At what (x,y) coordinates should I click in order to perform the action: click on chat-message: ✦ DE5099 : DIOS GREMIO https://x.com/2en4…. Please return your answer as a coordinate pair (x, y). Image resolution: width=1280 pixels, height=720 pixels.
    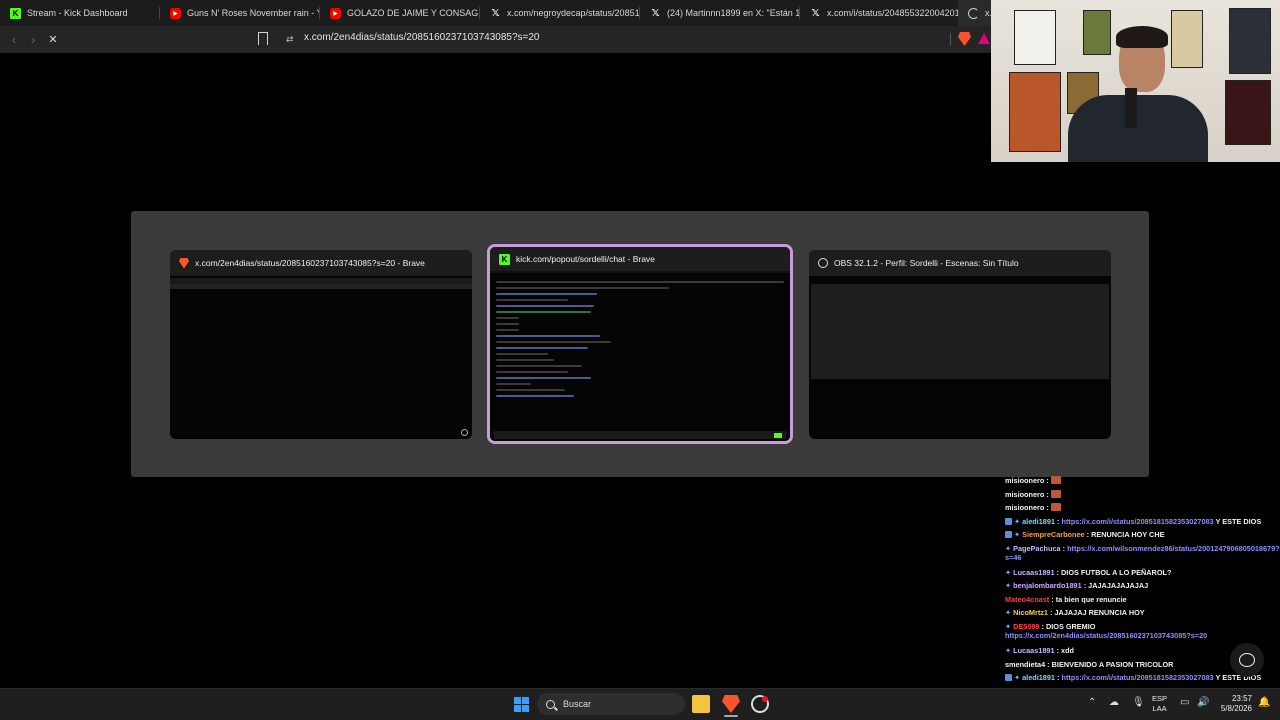
    Looking at the image, I should click on (1106, 631).